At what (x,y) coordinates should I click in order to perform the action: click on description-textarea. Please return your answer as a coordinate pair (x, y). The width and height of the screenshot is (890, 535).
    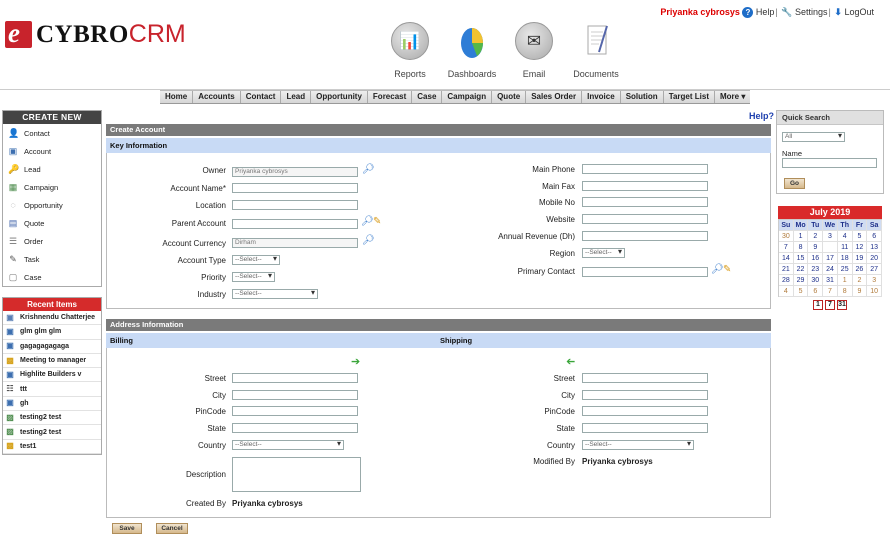
    Looking at the image, I should click on (296, 474).